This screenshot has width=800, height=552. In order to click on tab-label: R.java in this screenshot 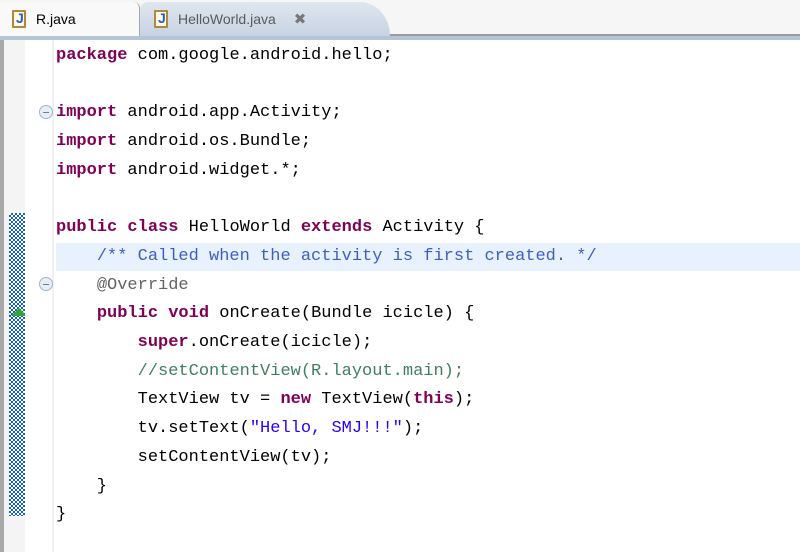, I will do `click(56, 19)`.